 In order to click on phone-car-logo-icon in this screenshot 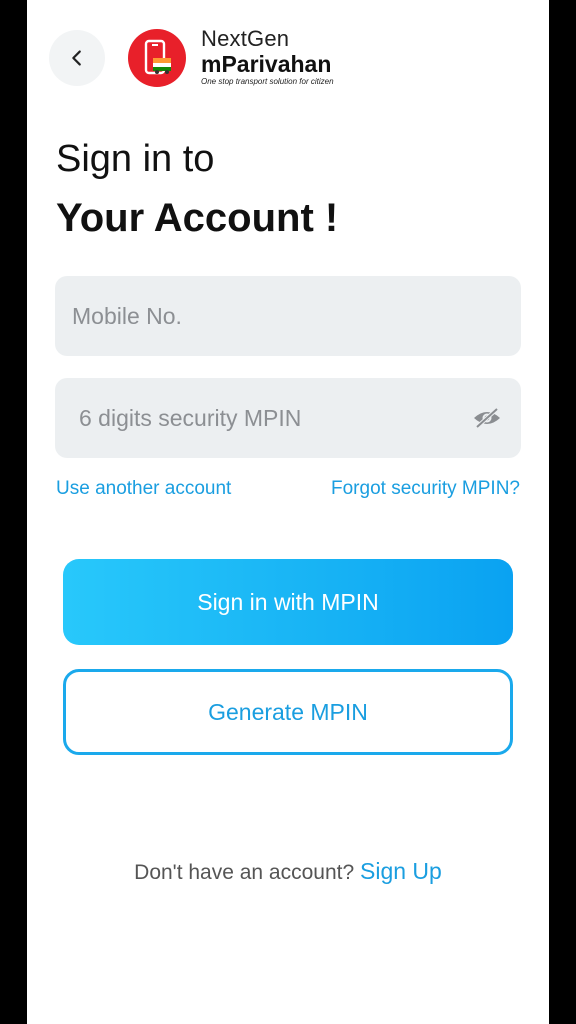, I will do `click(157, 57)`.